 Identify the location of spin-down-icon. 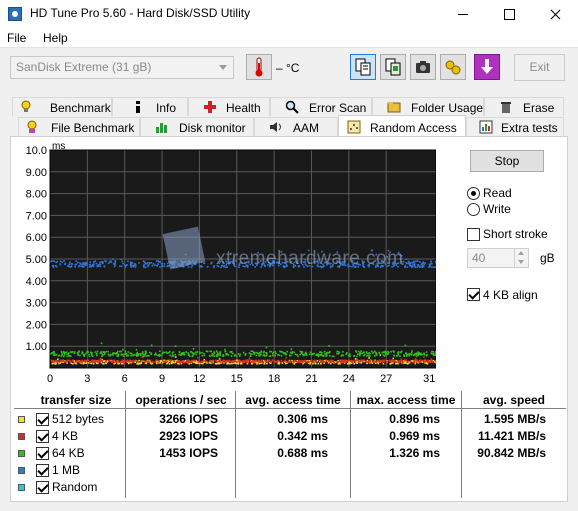
(521, 262).